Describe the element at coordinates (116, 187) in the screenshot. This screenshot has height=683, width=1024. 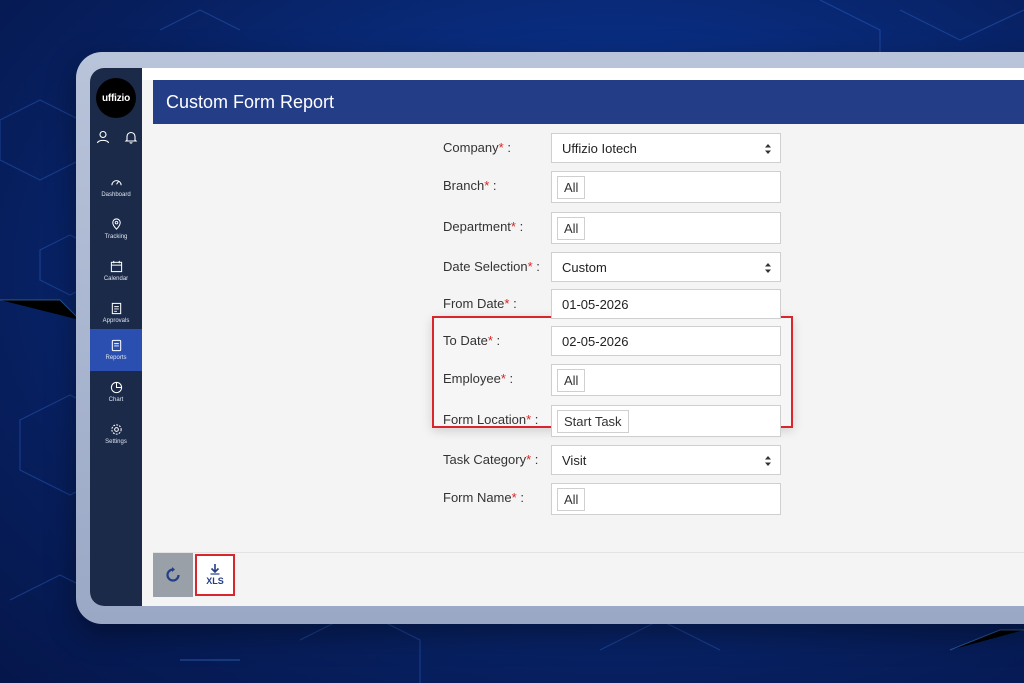
I see `sidebar-item-dashboard: Dashboard` at that location.